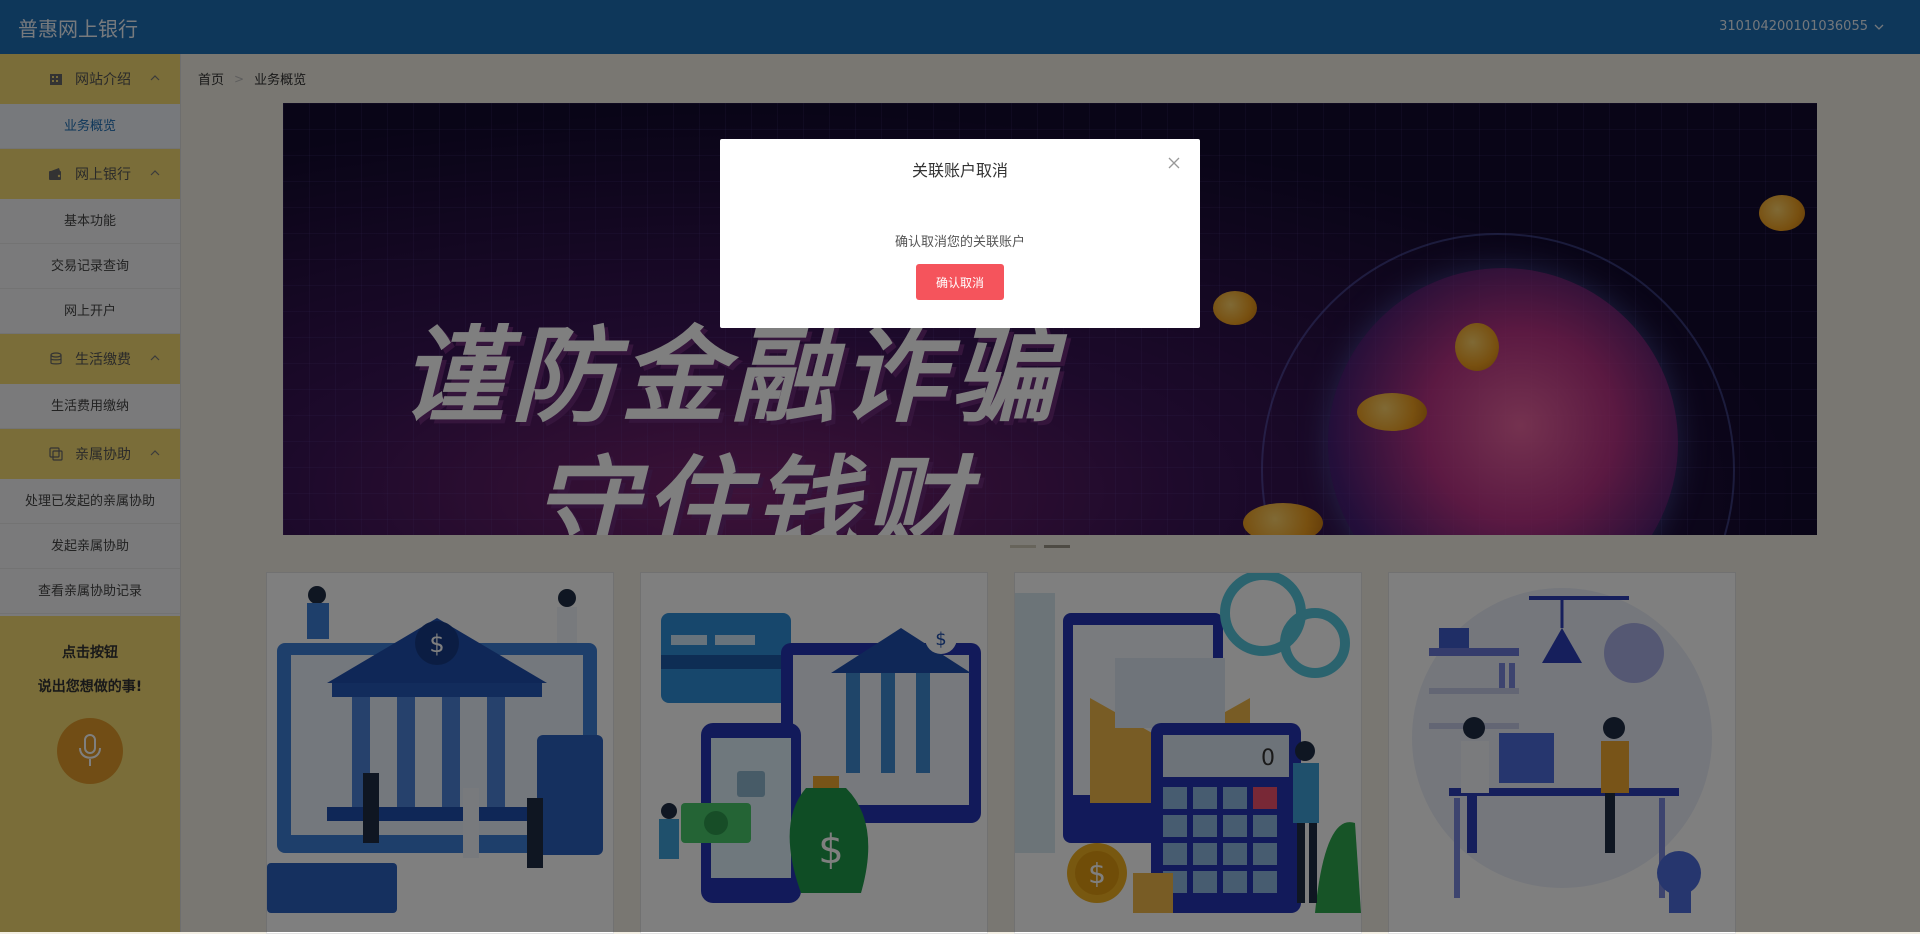 This screenshot has height=934, width=1920. Describe the element at coordinates (959, 170) in the screenshot. I see `dialog-title: 关联账户取消` at that location.